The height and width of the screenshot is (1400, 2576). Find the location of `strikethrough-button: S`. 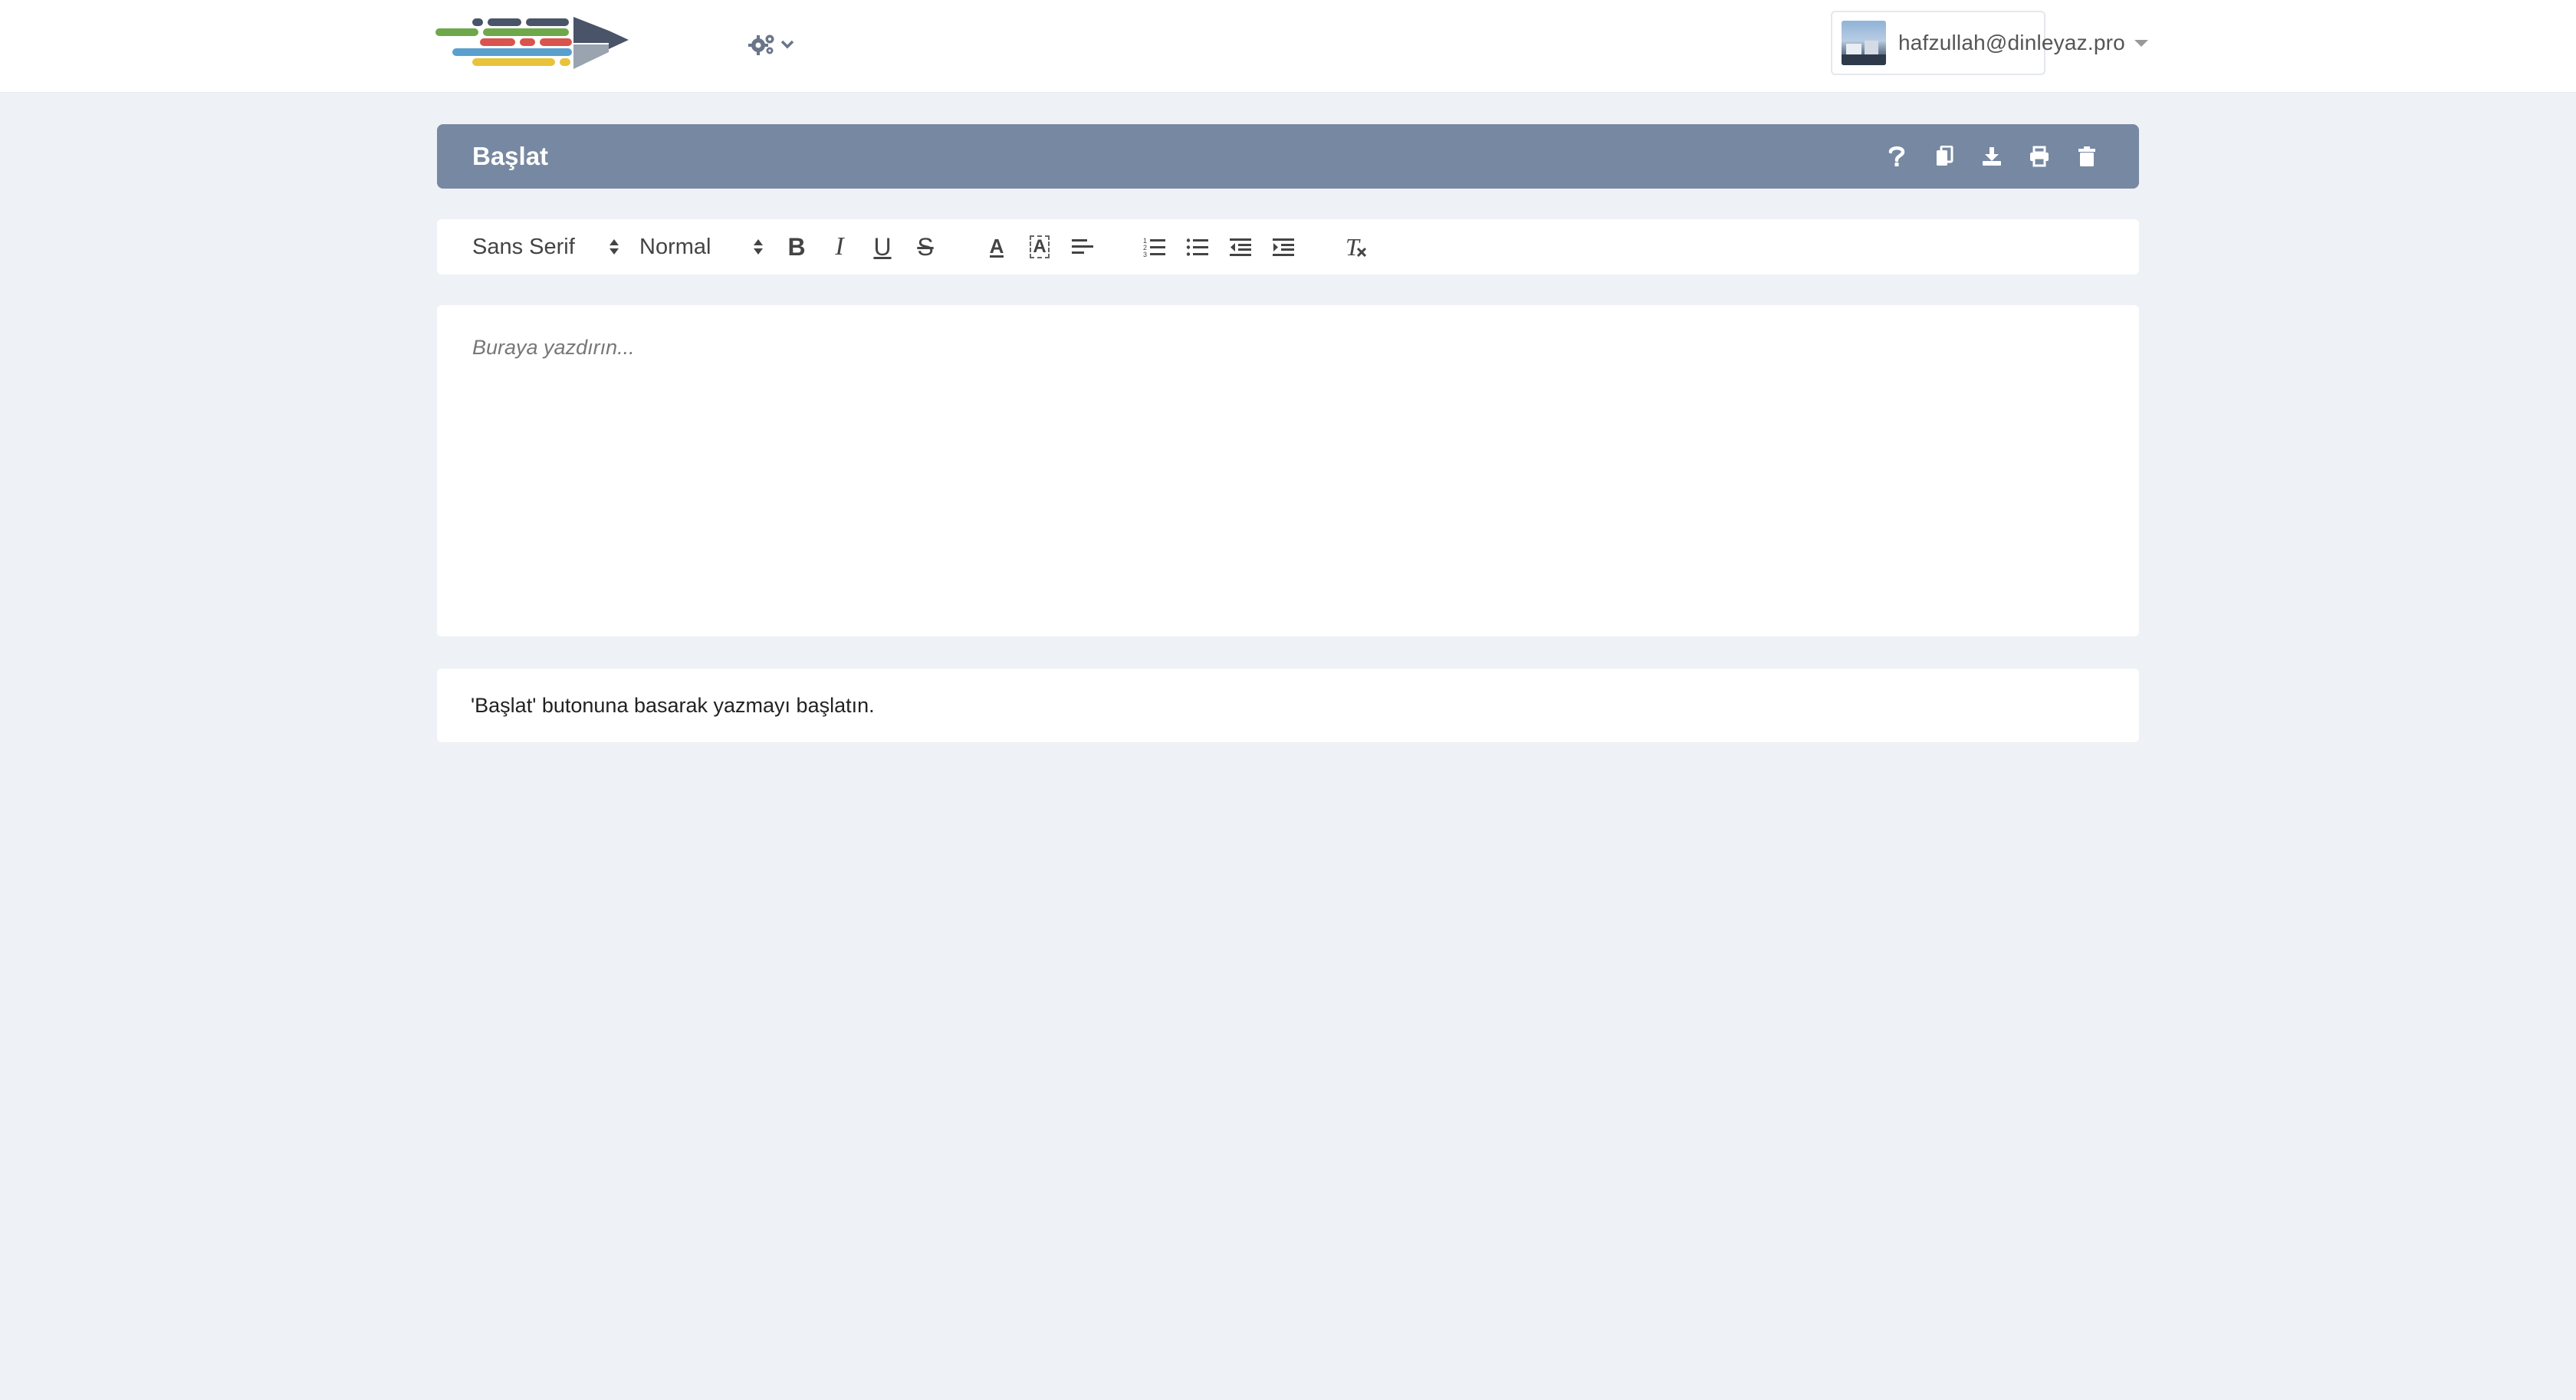

strikethrough-button: S is located at coordinates (925, 247).